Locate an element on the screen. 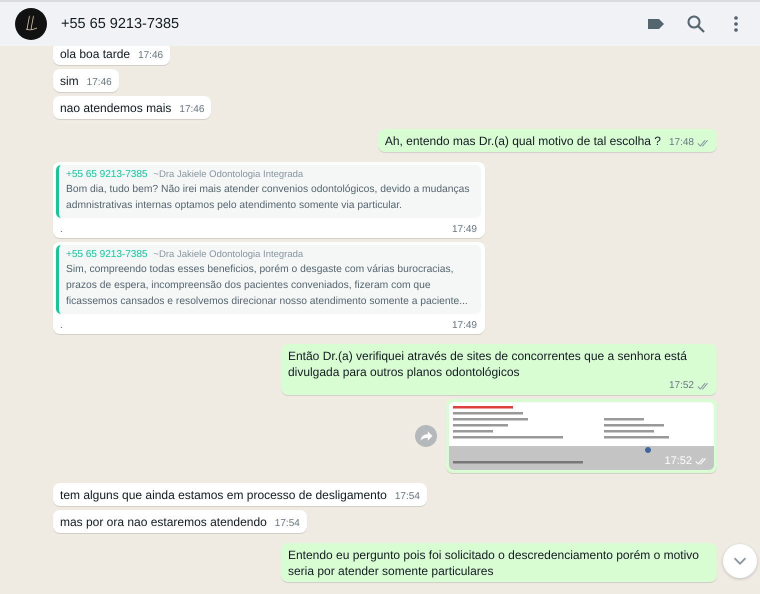  message-text: tem alguns que ainda estamos em processo de desligamento is located at coordinates (223, 495).